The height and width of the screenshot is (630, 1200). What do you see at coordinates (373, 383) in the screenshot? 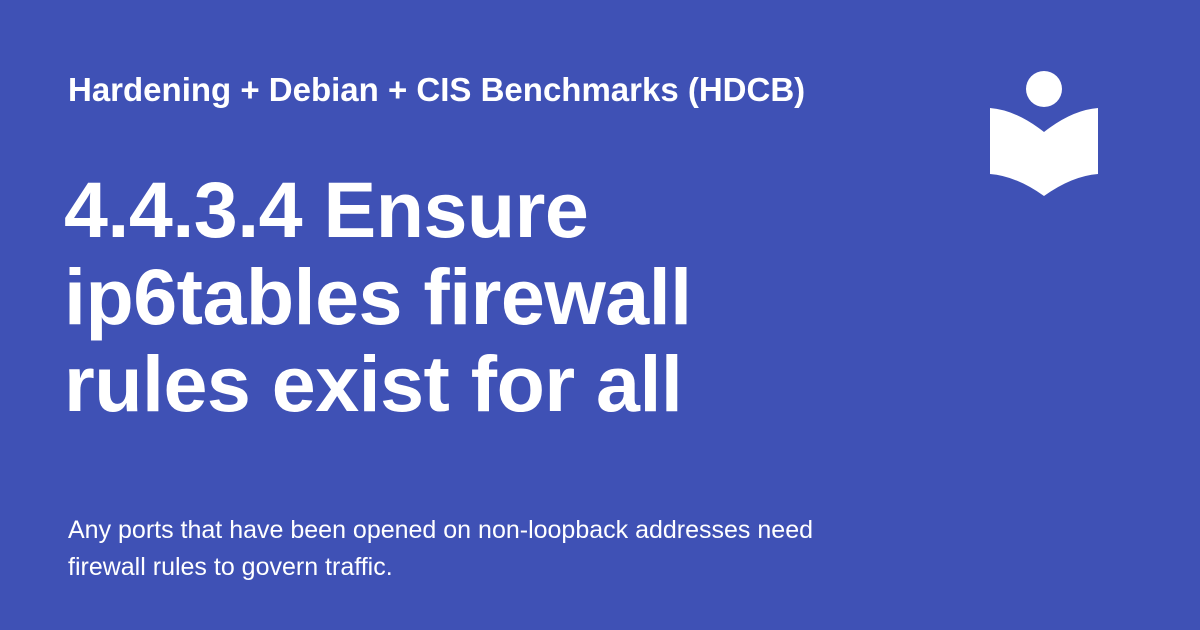
I see `page-title-line: rules exist for all` at bounding box center [373, 383].